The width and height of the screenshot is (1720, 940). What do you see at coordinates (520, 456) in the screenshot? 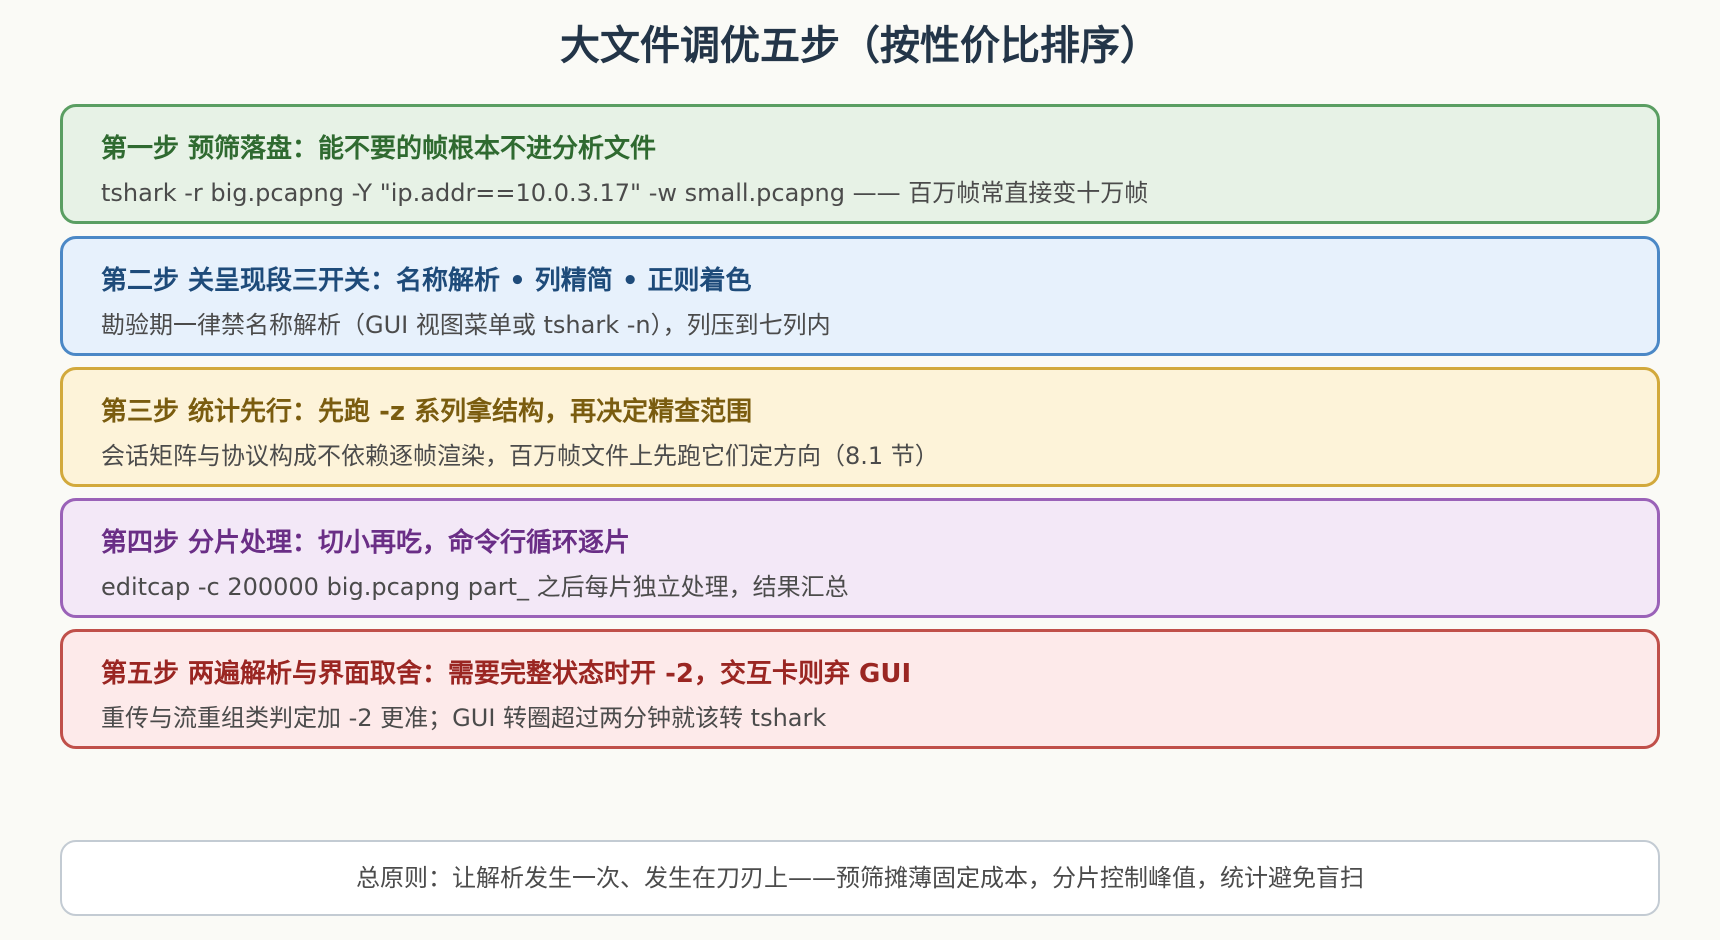
I see `step-3-description: 会话矩阵与协议构成不依赖逐帧渲染，百万帧文件上先跑它们定方向（8.1 节）` at bounding box center [520, 456].